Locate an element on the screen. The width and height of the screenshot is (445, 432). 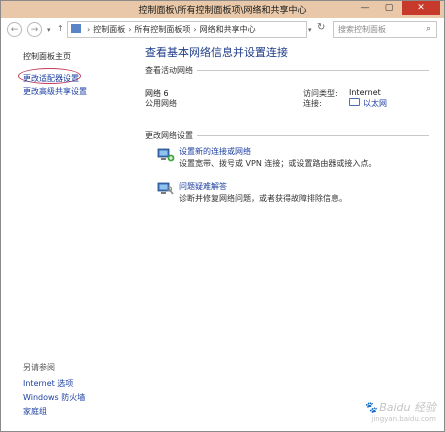
change-settings-heading: 更改网络设置 is located at coordinates (169, 135).